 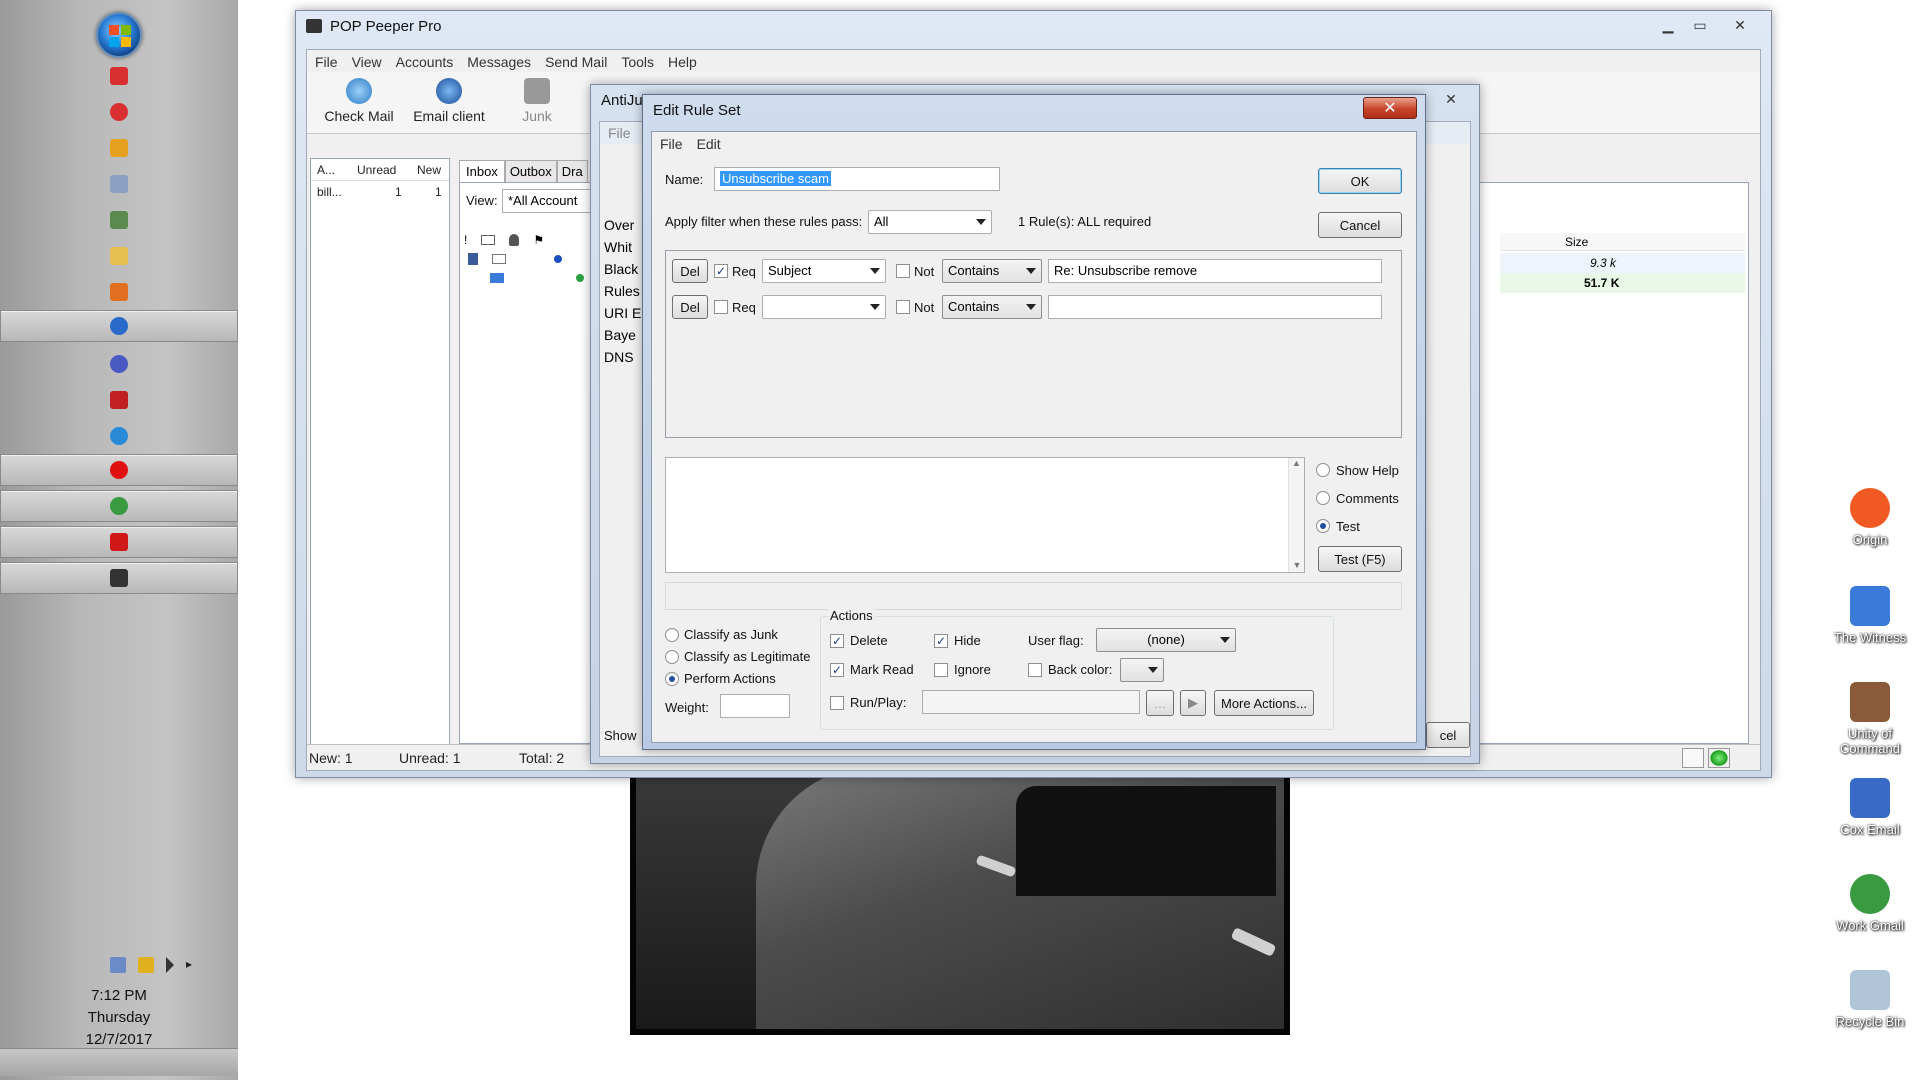 I want to click on view-select: *All Account, so click(x=547, y=201).